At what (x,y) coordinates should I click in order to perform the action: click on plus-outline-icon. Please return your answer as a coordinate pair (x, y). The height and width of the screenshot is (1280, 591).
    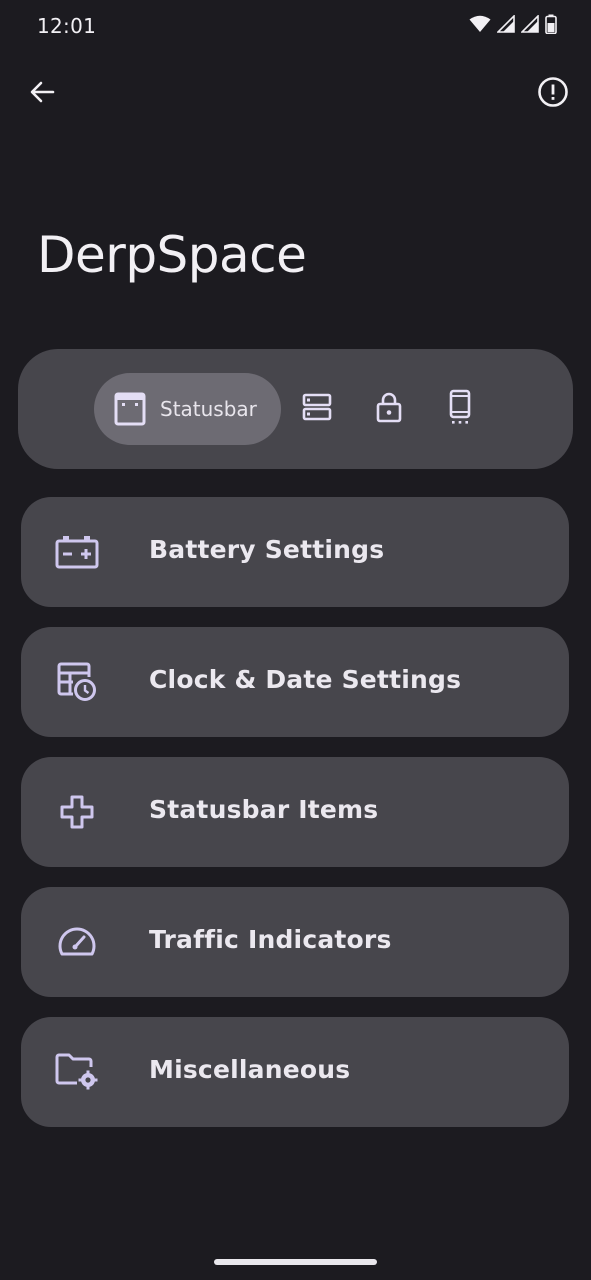
    Looking at the image, I should click on (77, 812).